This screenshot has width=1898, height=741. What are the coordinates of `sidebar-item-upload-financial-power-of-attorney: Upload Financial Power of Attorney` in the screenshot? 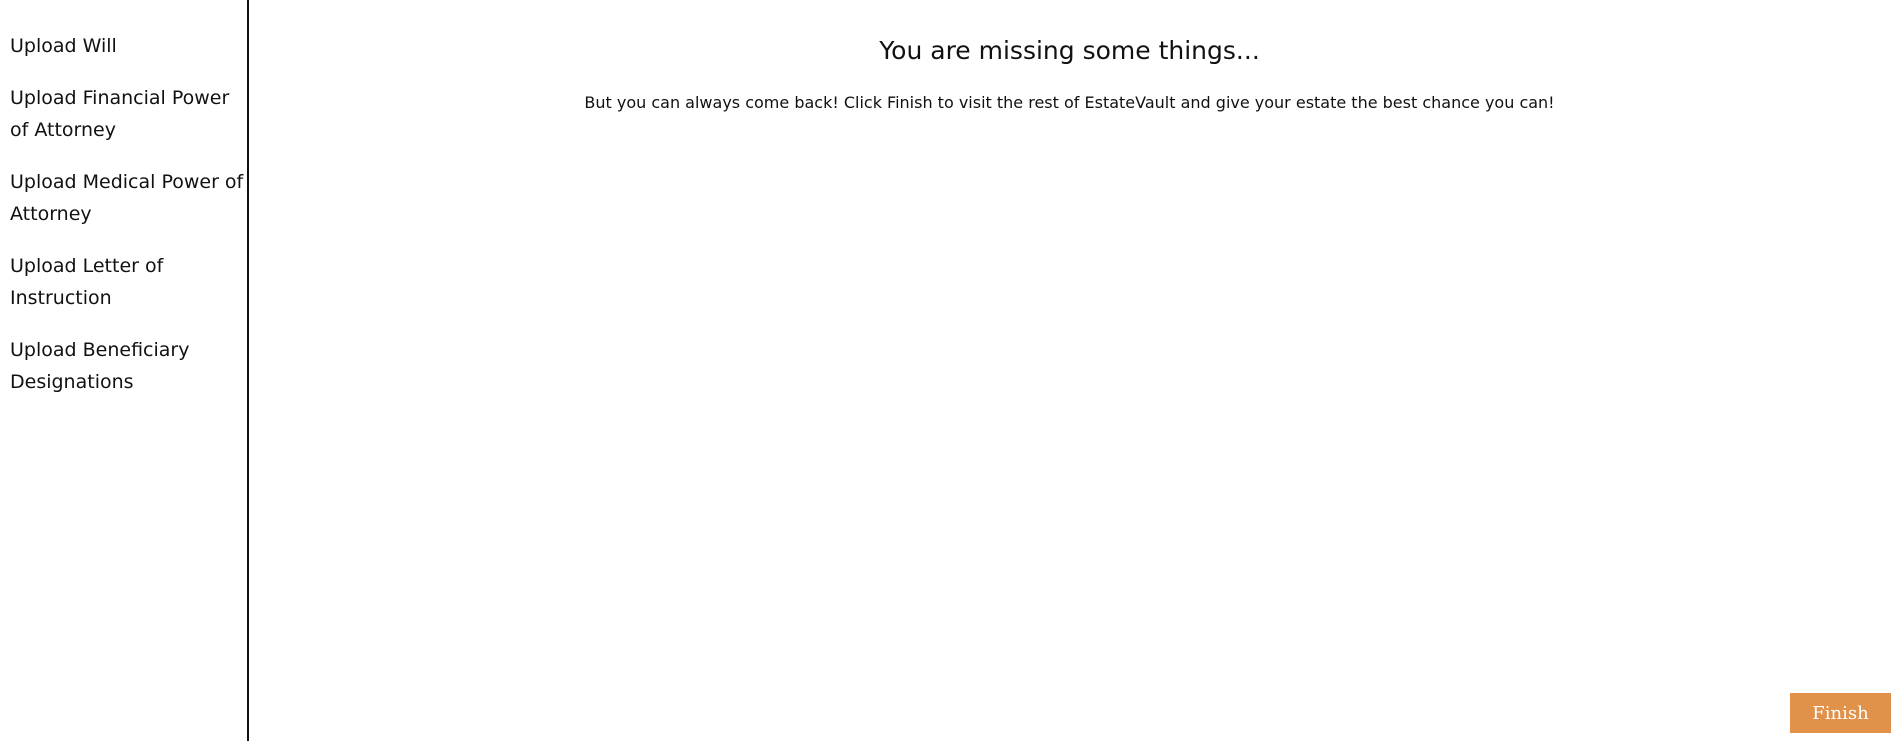 It's located at (127, 114).